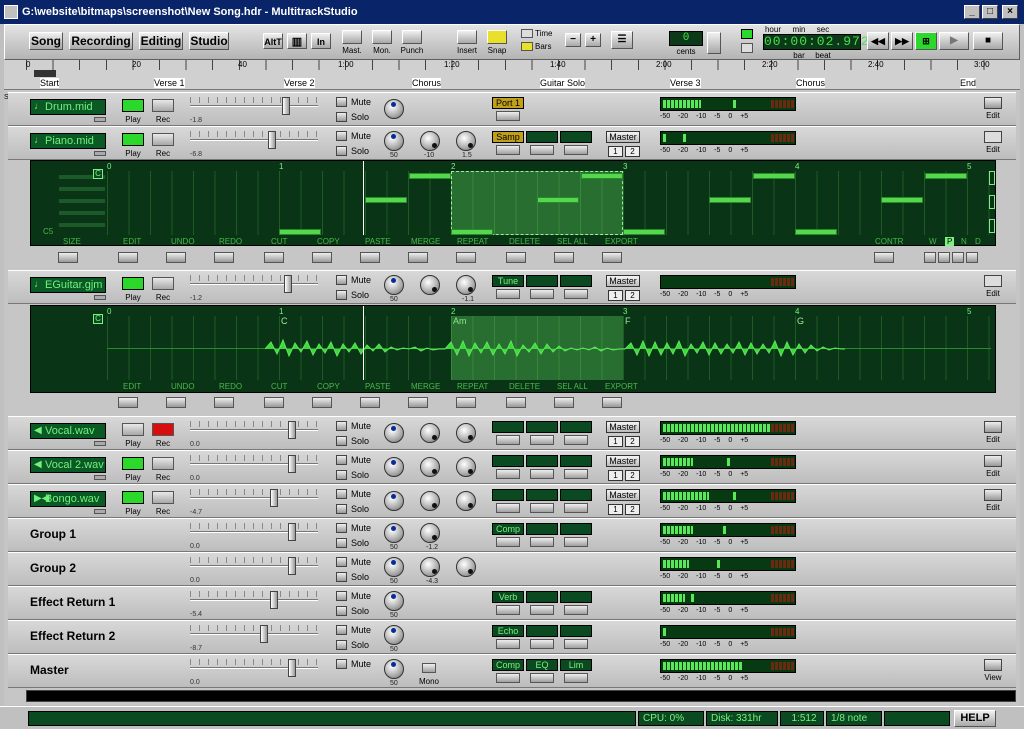 Image resolution: width=1024 pixels, height=729 pixels. Describe the element at coordinates (632, 441) in the screenshot. I see `bus-2-button: 2` at that location.